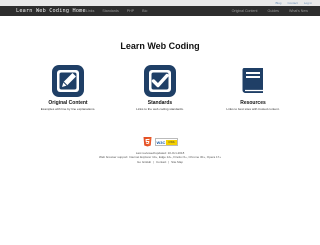 Image resolution: width=320 pixels, height=245 pixels. What do you see at coordinates (130, 11) in the screenshot?
I see `nav-item-php: PHP` at bounding box center [130, 11].